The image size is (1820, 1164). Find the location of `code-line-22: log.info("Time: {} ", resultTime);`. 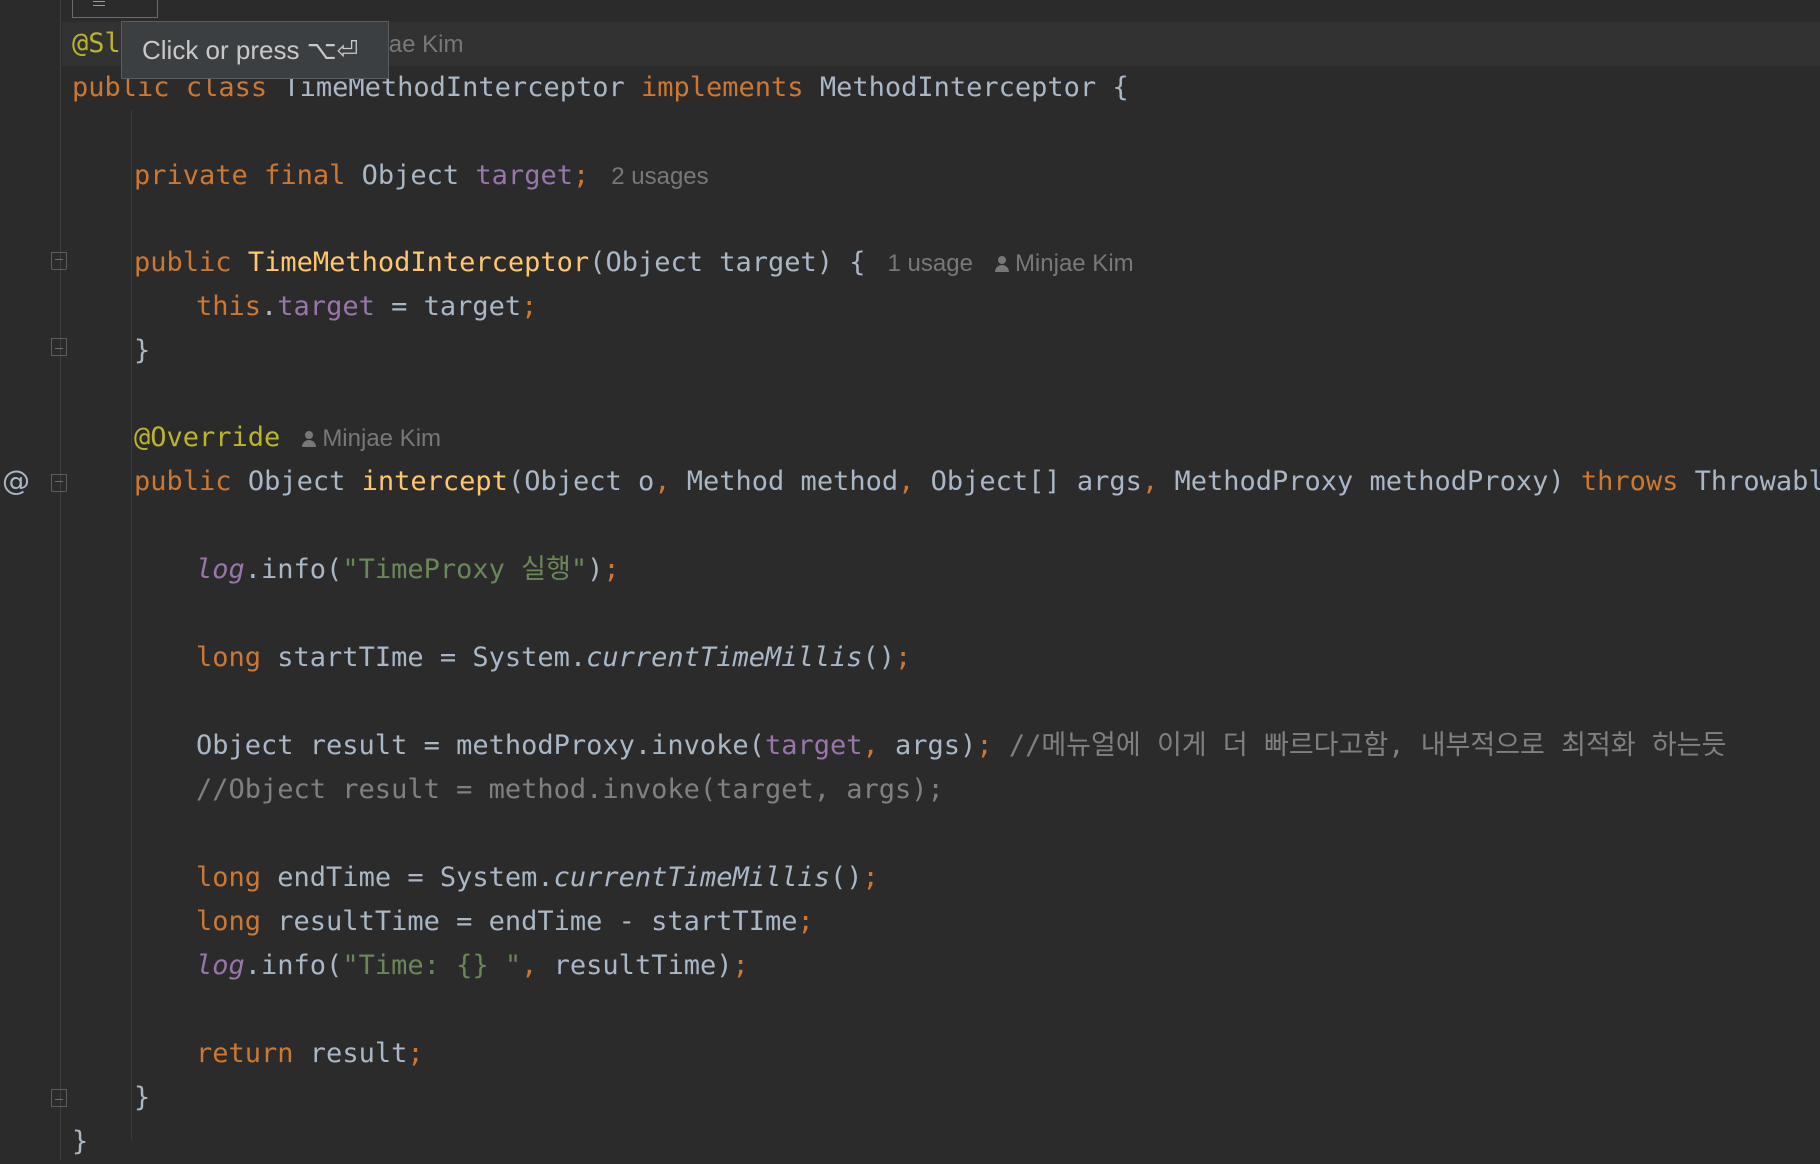

code-line-22: log.info("Time: {} ", resultTime); is located at coordinates (472, 966).